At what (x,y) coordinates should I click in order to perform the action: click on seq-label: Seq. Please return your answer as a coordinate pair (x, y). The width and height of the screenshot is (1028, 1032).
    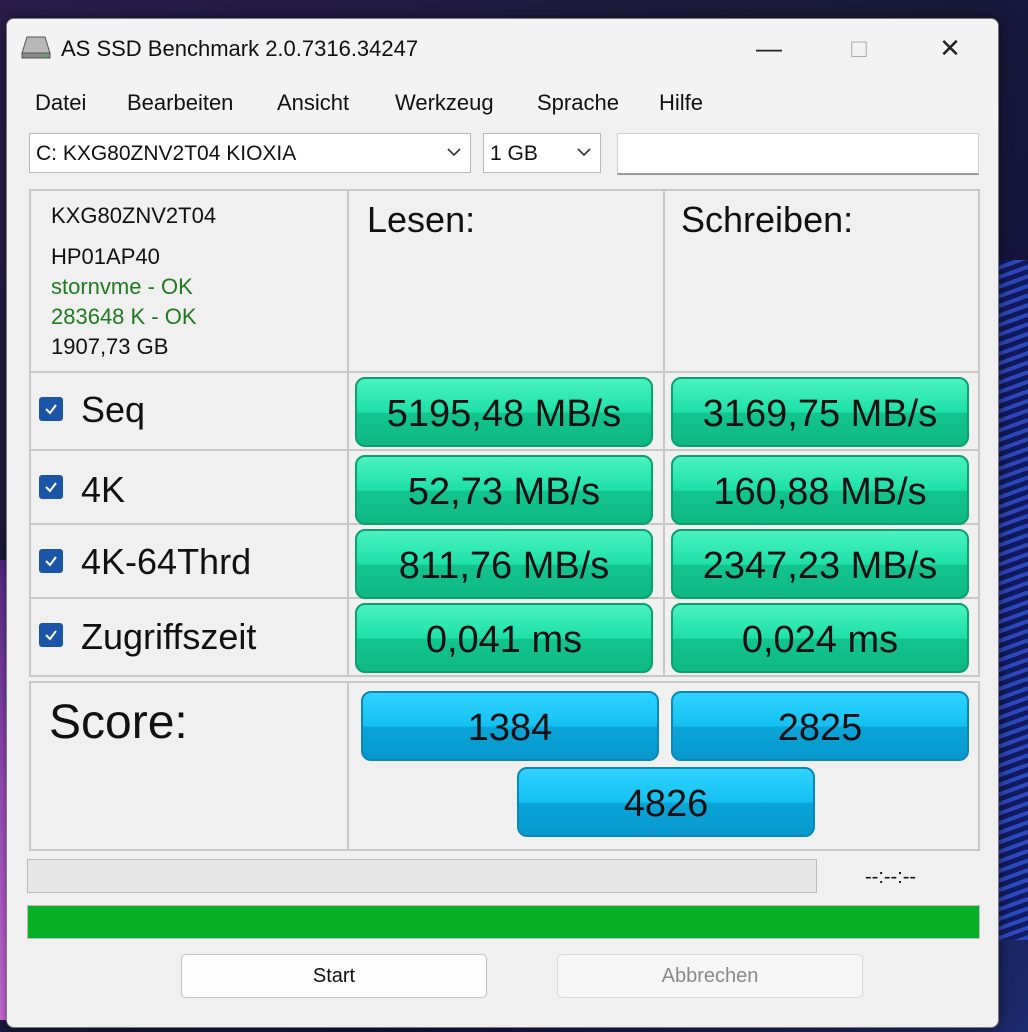
    Looking at the image, I should click on (113, 409).